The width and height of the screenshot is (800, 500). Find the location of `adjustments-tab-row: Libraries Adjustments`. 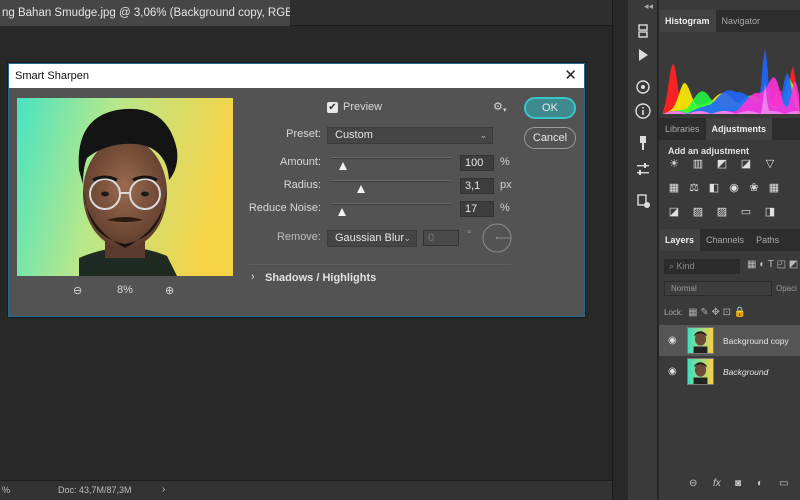

adjustments-tab-row: Libraries Adjustments is located at coordinates (729, 129).